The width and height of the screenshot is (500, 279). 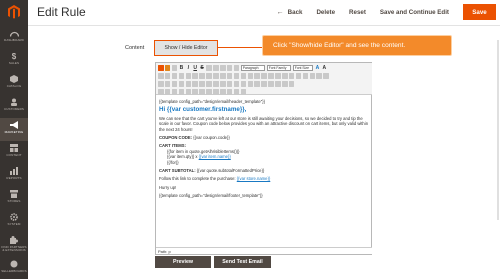 What do you see at coordinates (195, 92) in the screenshot?
I see `cite-icon` at bounding box center [195, 92].